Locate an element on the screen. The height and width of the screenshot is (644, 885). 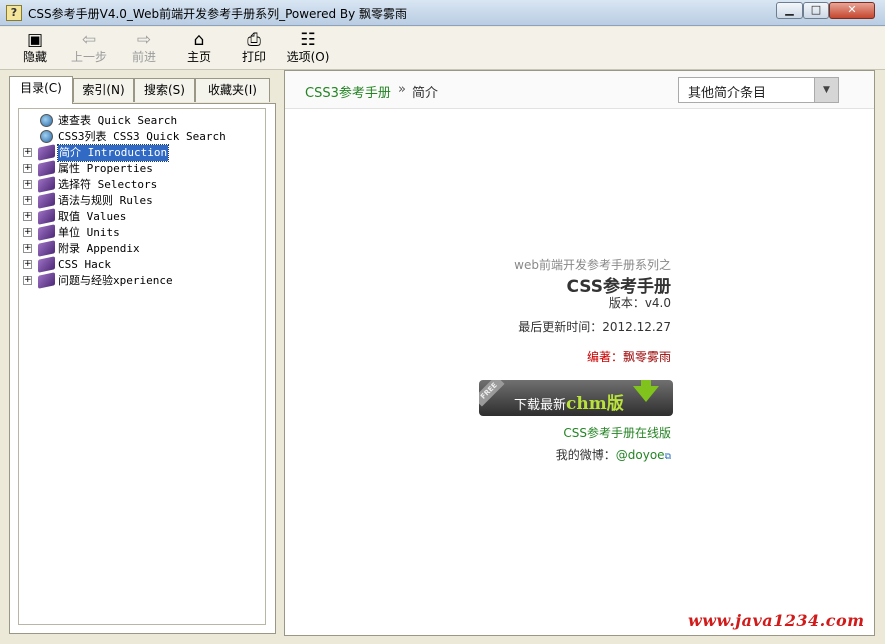
tree-item-label: 取值 Values is located at coordinates (92, 216).